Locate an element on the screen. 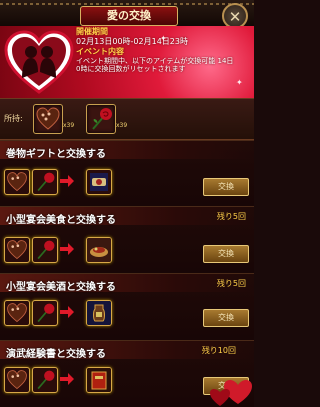  event-description-1: イベント期間中、以下のアイテムが交換可能 14日 is located at coordinates (155, 61).